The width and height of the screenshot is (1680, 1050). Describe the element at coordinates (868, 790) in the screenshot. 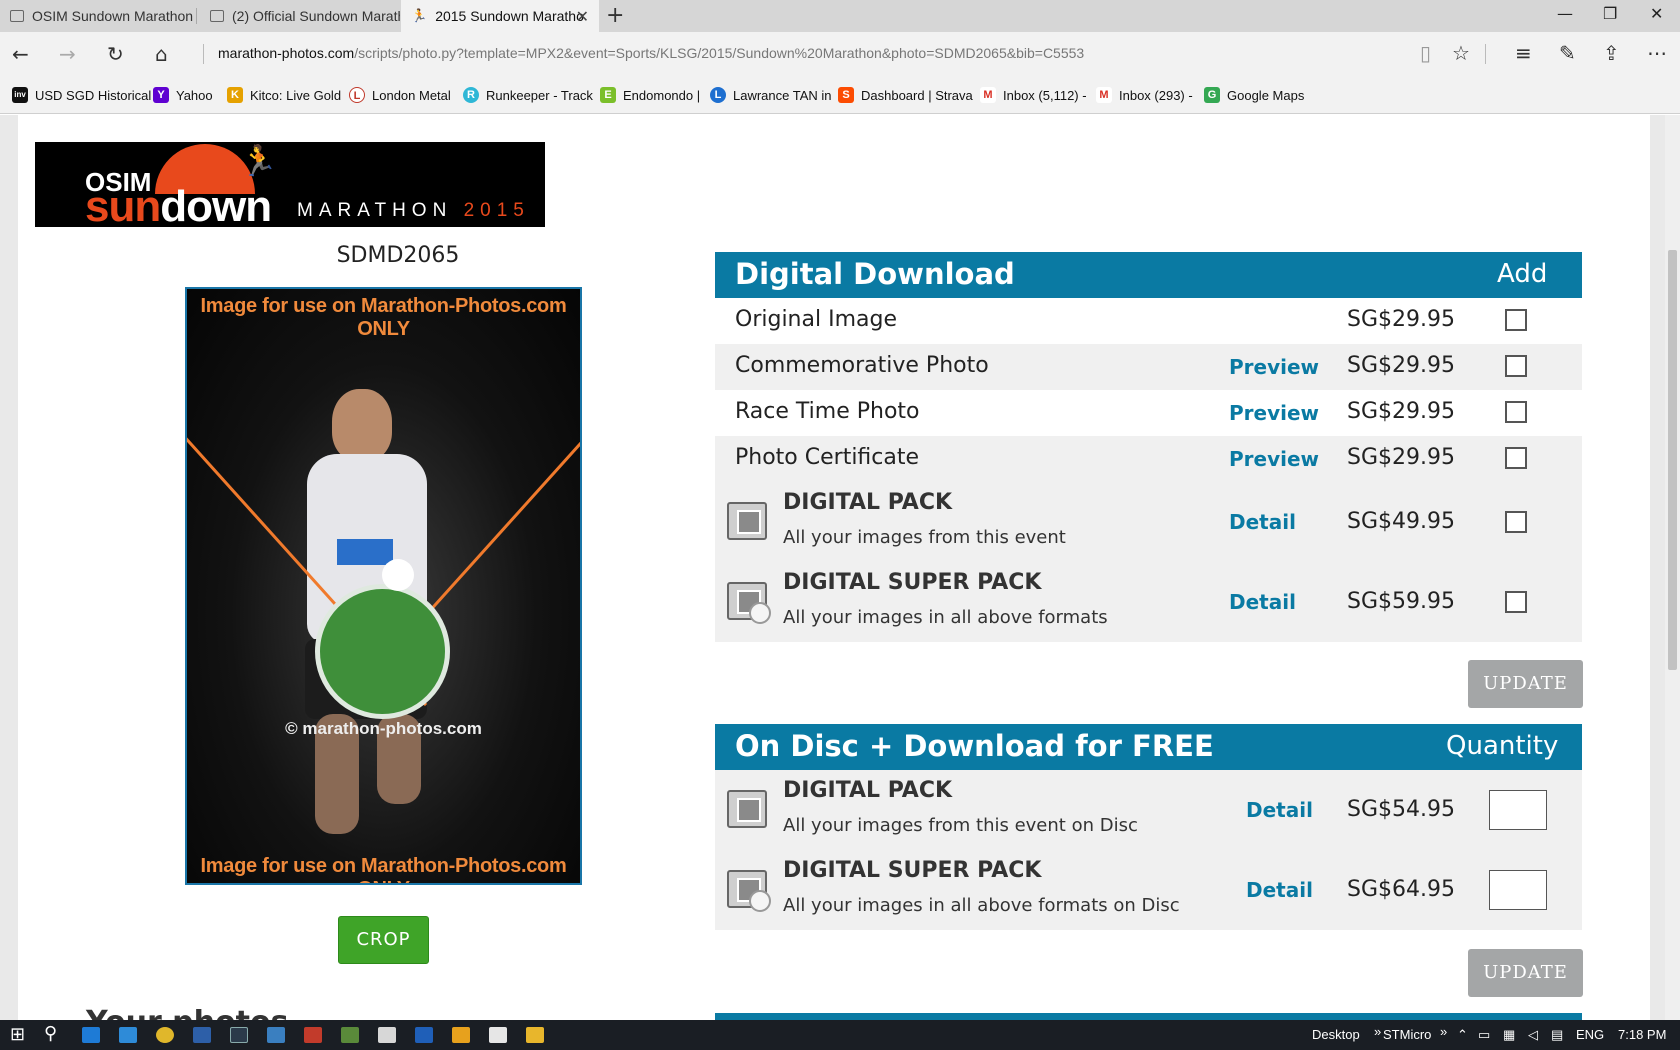

I see `pack-title: DIGITAL PACK` at that location.